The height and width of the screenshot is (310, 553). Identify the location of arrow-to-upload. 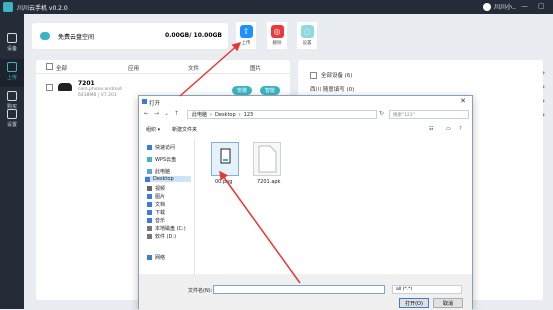
(210, 69).